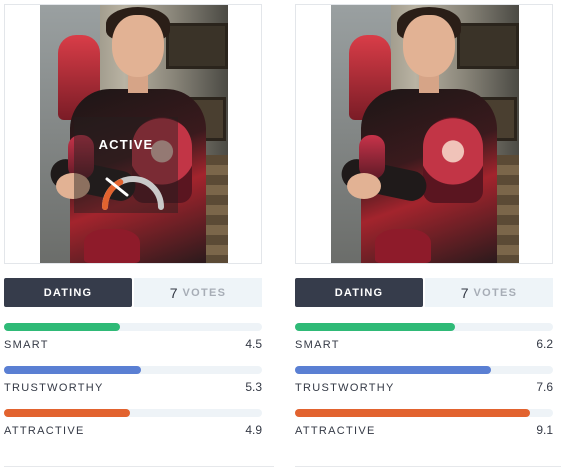 The image size is (561, 472). What do you see at coordinates (253, 430) in the screenshot?
I see `metric-score: 4.9` at bounding box center [253, 430].